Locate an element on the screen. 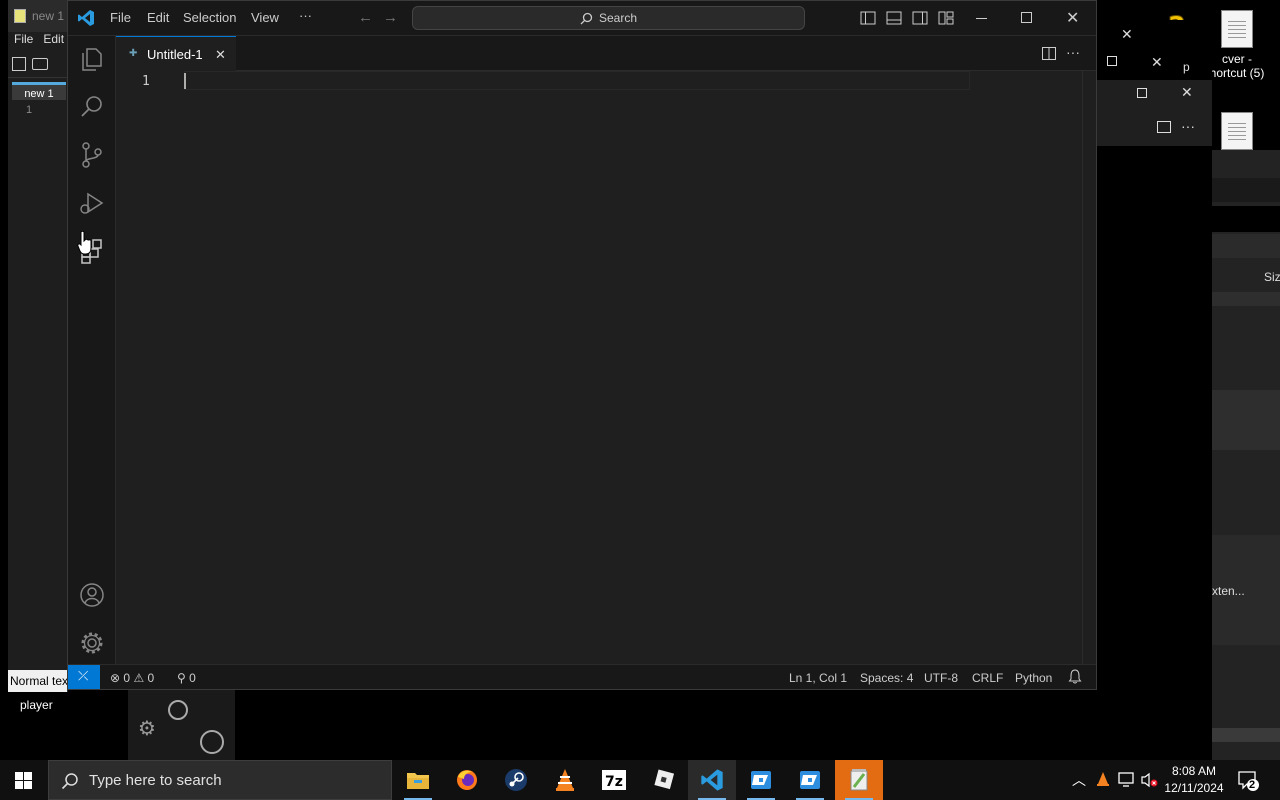  customize-layout-icon is located at coordinates (946, 18).